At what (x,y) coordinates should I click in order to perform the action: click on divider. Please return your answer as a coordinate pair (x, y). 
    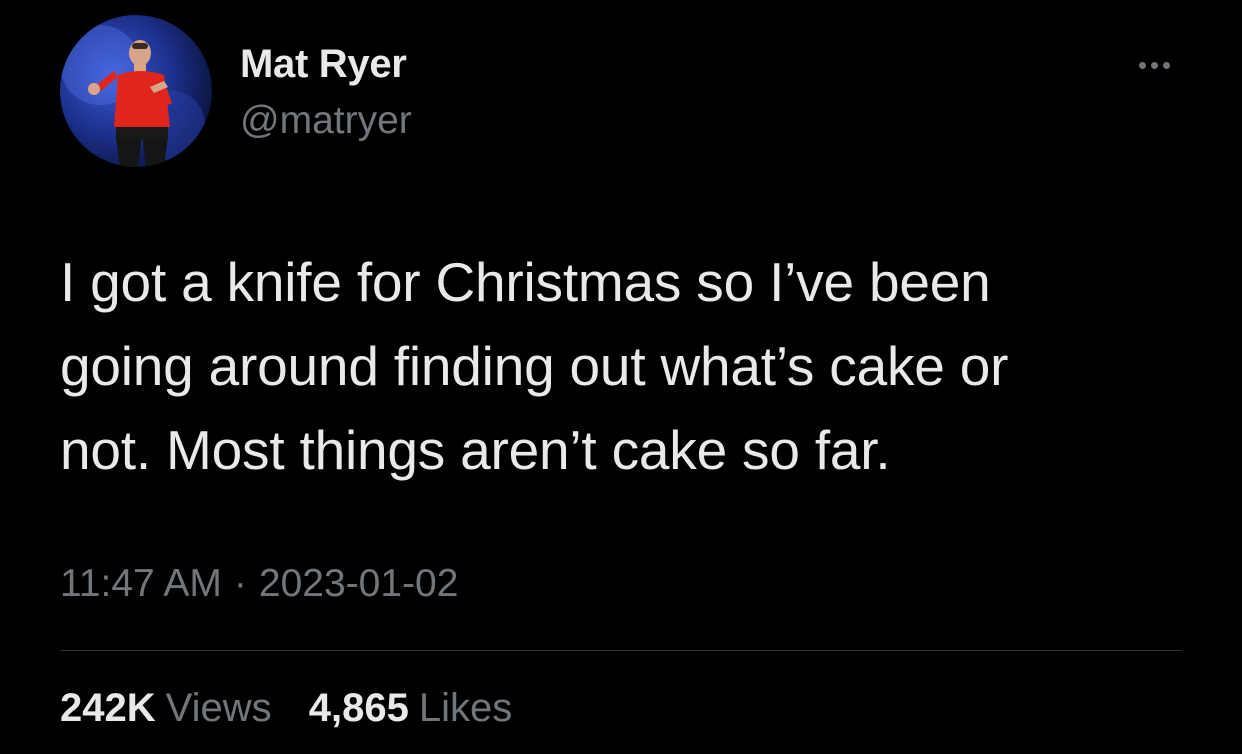
    Looking at the image, I should click on (621, 650).